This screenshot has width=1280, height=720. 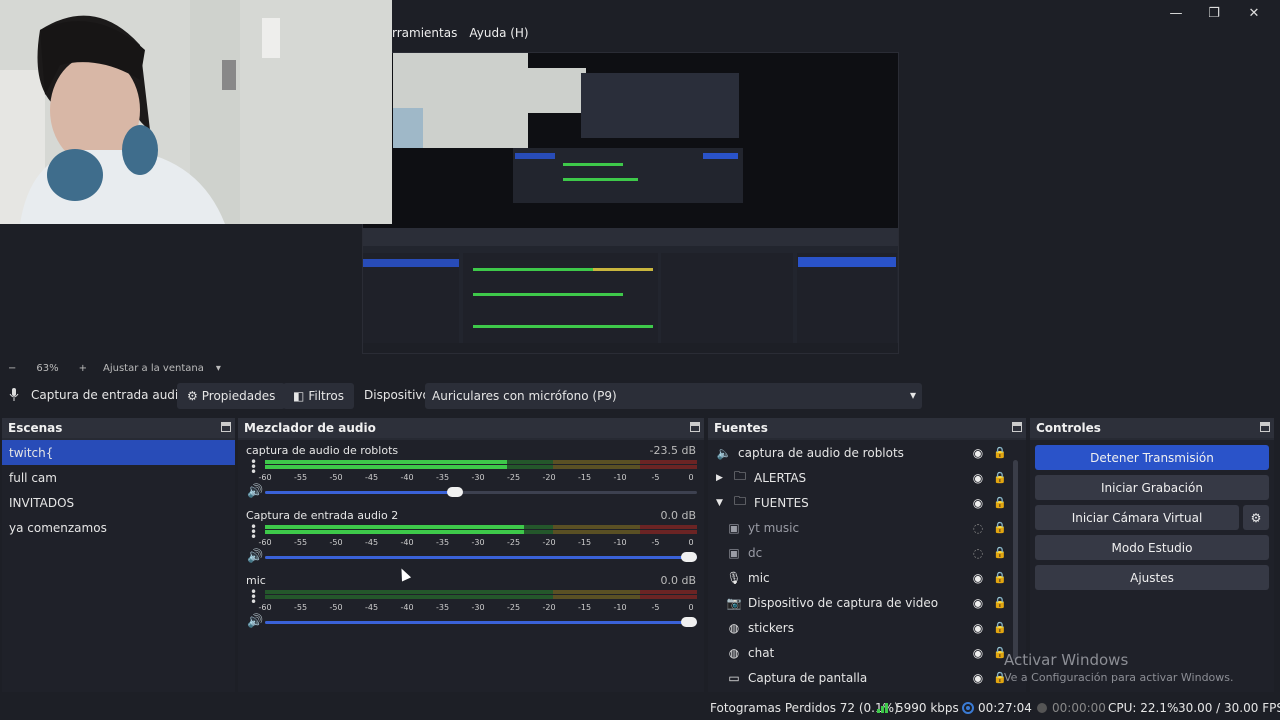 I want to click on scene-item: full cam, so click(x=118, y=477).